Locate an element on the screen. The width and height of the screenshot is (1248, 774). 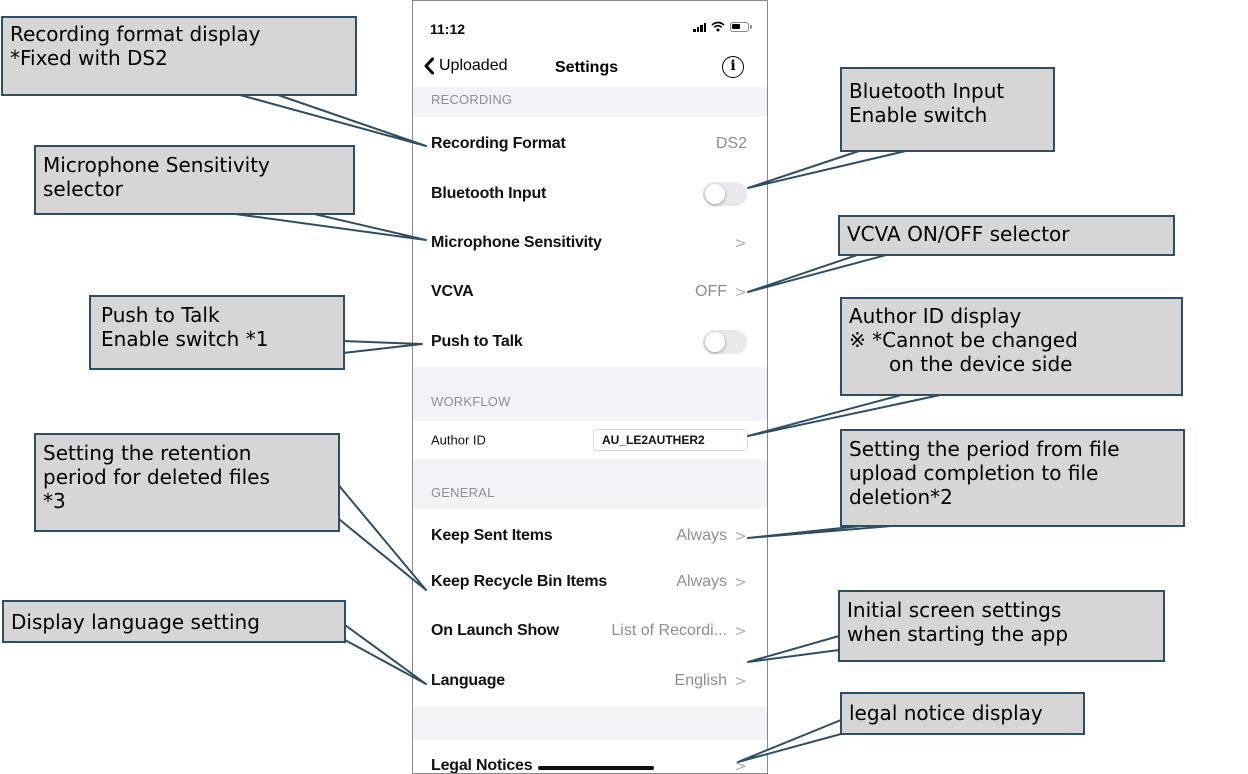
author-id-field: AU_LE2AUTHER2 is located at coordinates (670, 440).